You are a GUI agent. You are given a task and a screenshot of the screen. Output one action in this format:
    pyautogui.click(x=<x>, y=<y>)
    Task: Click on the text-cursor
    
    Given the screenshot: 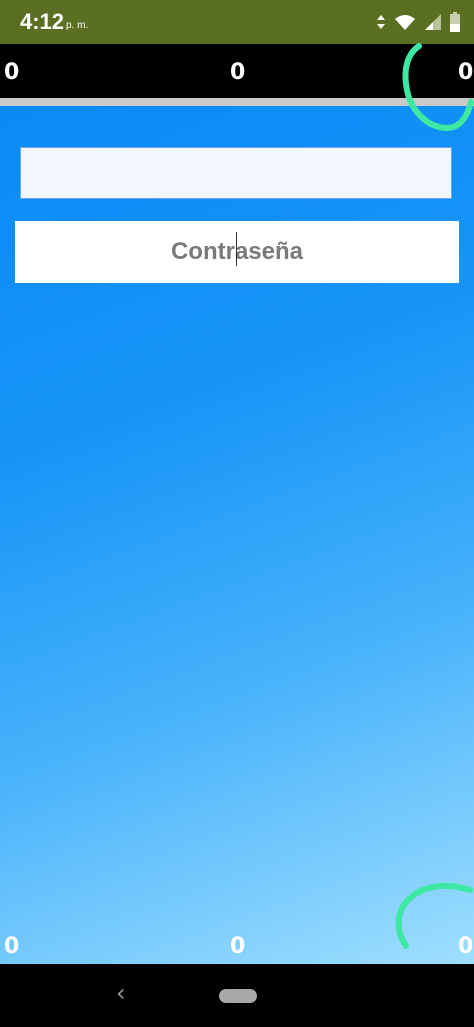 What is the action you would take?
    pyautogui.click(x=236, y=249)
    